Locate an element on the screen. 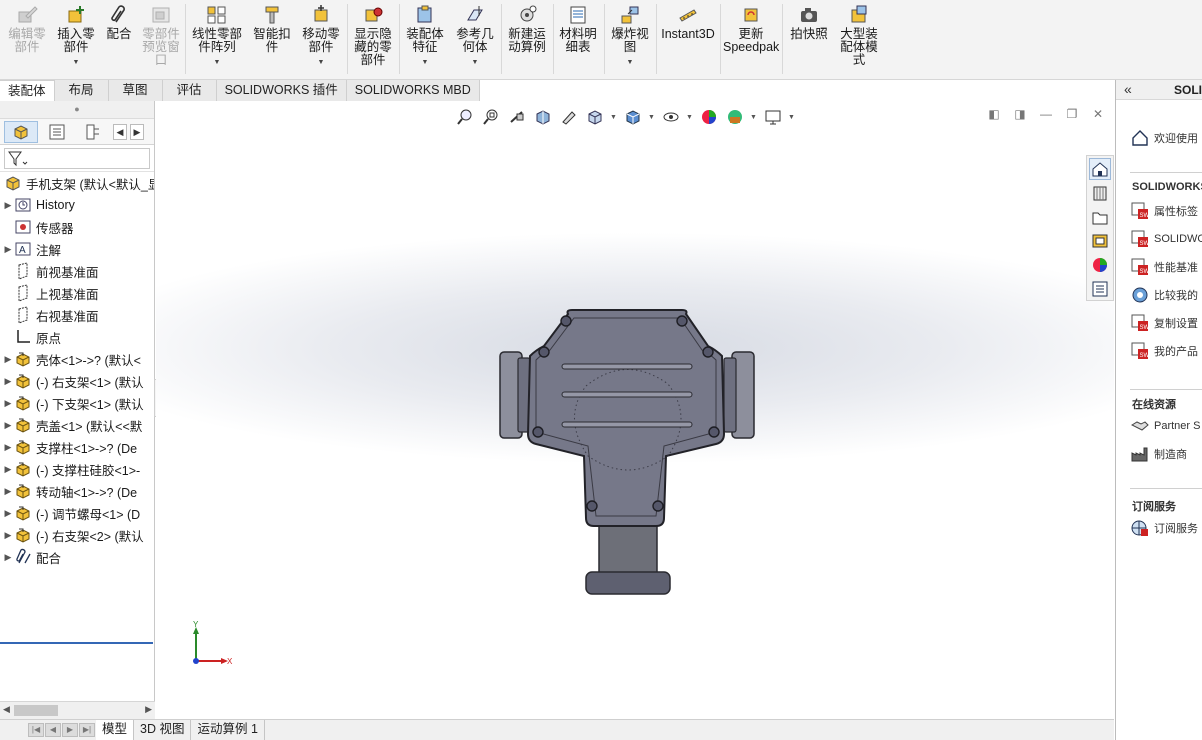  hide-show-items-button is located at coordinates (671, 117).